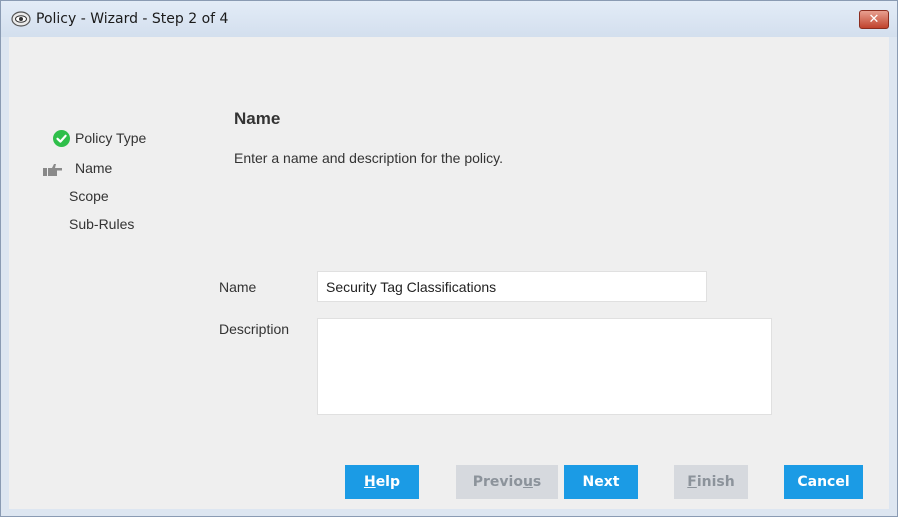  I want to click on step-label: Policy Type, so click(111, 138).